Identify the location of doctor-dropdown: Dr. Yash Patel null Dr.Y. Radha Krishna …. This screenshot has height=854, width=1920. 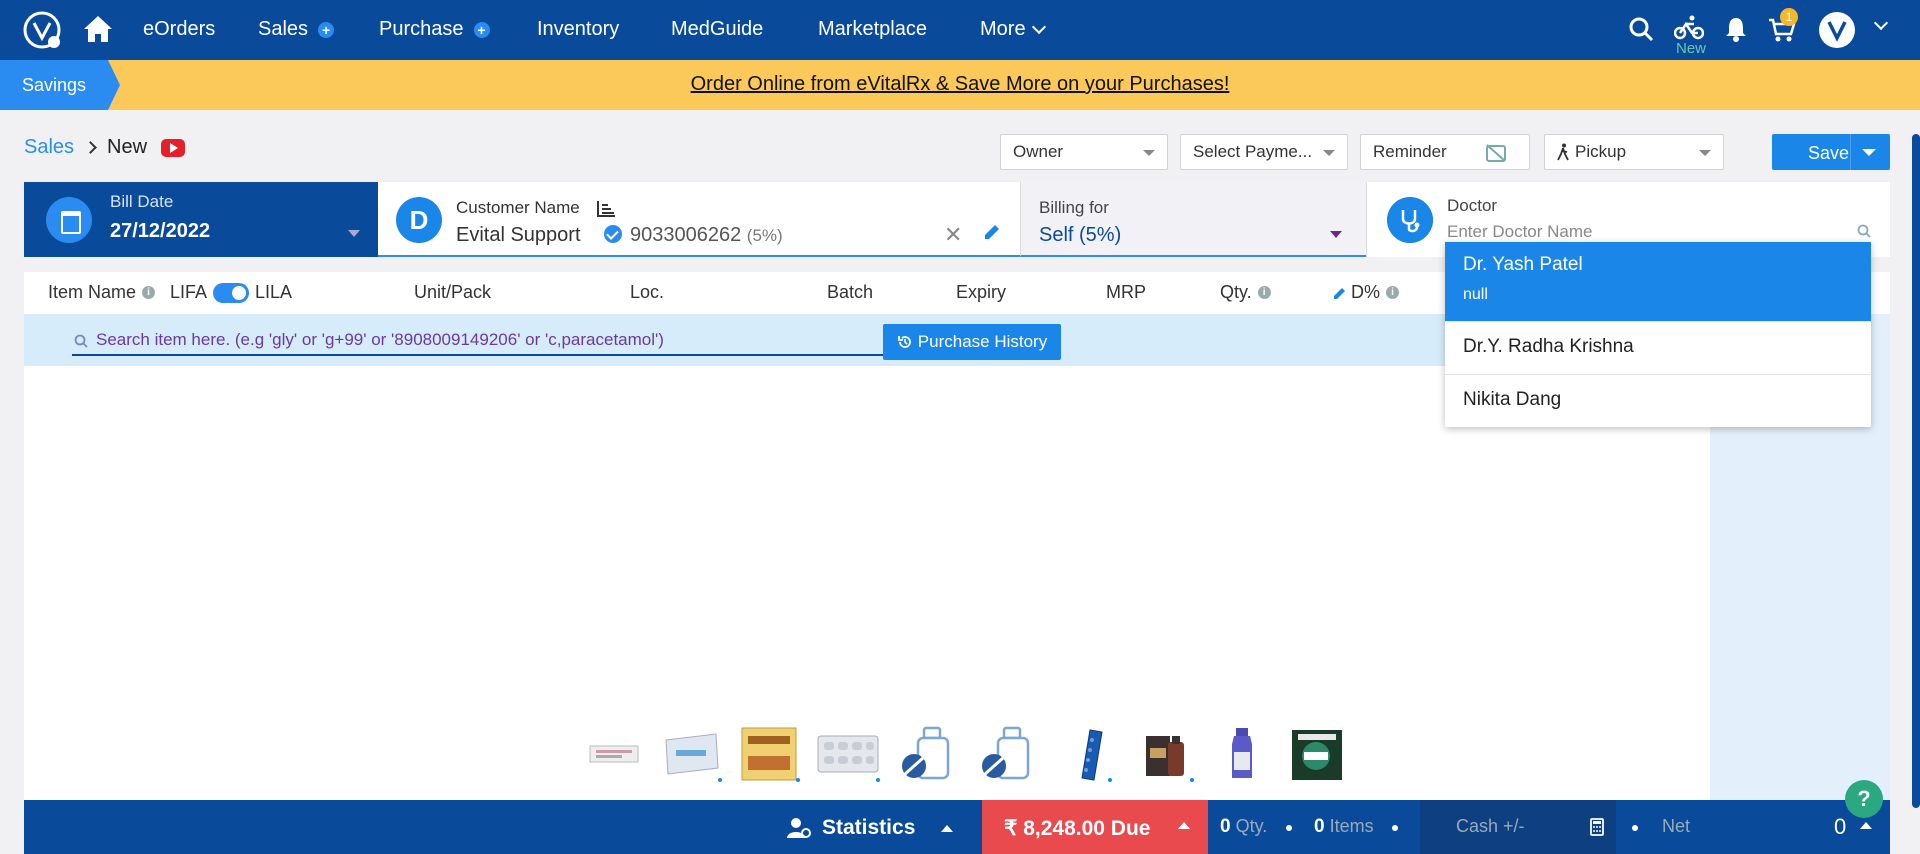
(1658, 334).